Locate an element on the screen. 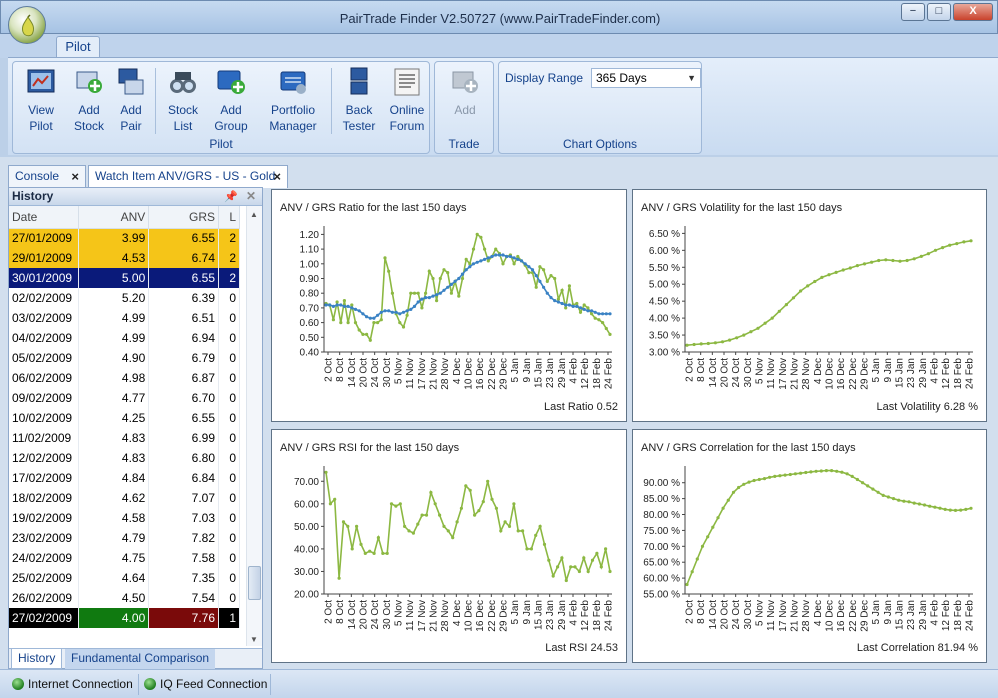 Image resolution: width=998 pixels, height=698 pixels. column-header-l: L is located at coordinates (229, 217).